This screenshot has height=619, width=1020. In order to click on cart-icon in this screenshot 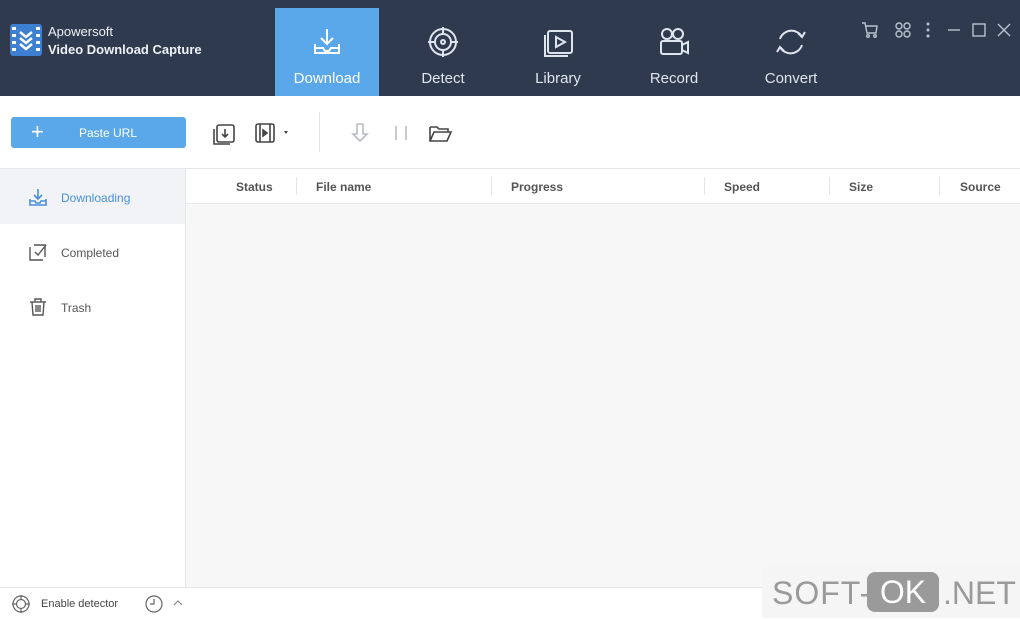, I will do `click(870, 30)`.